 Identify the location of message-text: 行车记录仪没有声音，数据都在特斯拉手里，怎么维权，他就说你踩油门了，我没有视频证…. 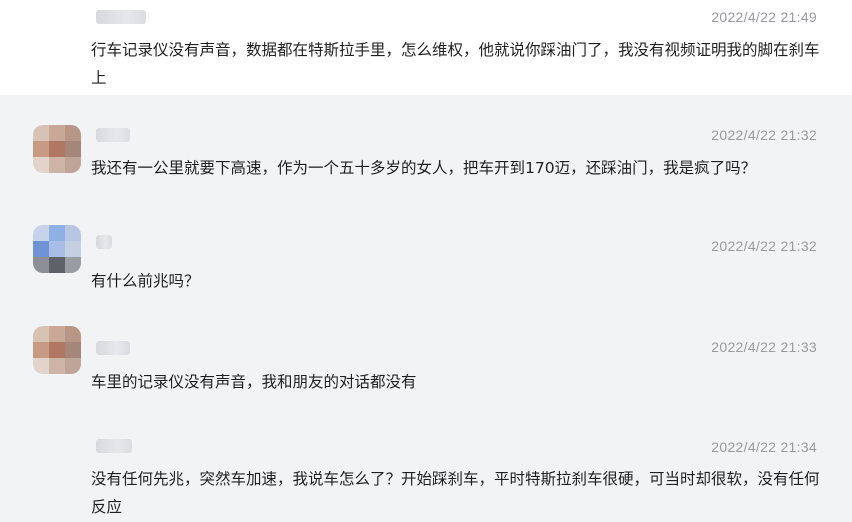
(455, 64).